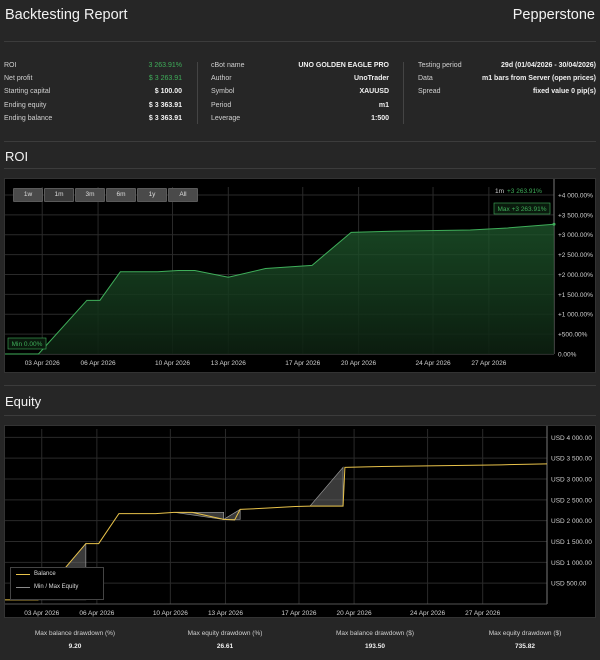 The image size is (600, 660). I want to click on stat-value: 26.61, so click(225, 646).